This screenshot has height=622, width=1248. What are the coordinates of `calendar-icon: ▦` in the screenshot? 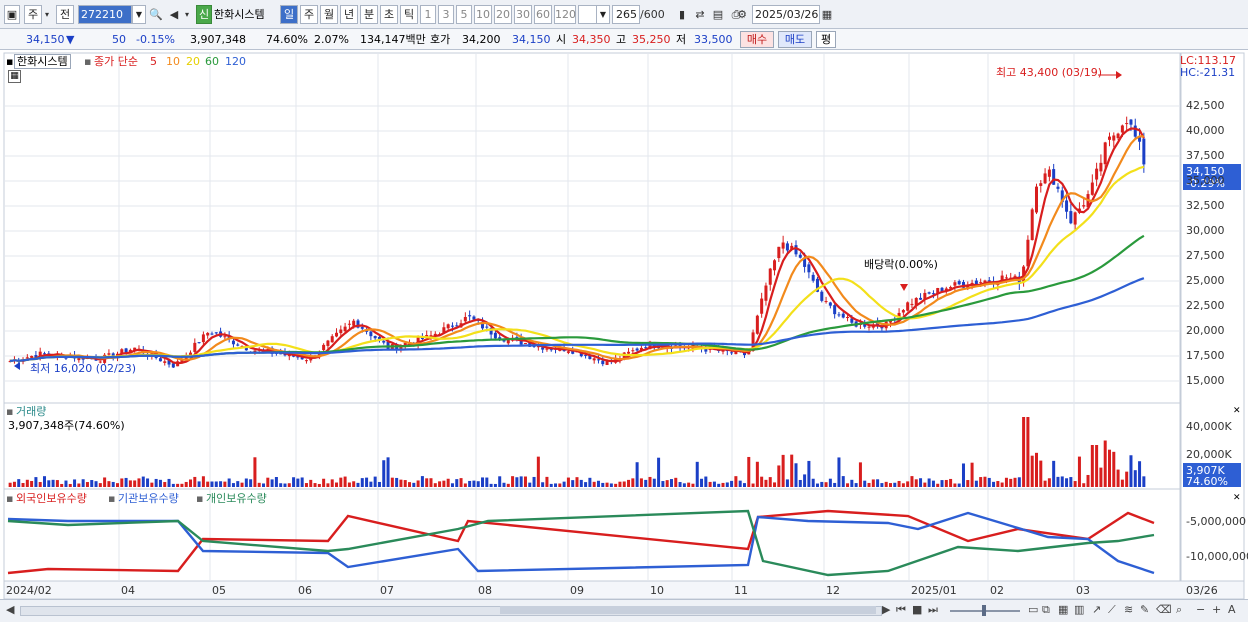 It's located at (827, 14).